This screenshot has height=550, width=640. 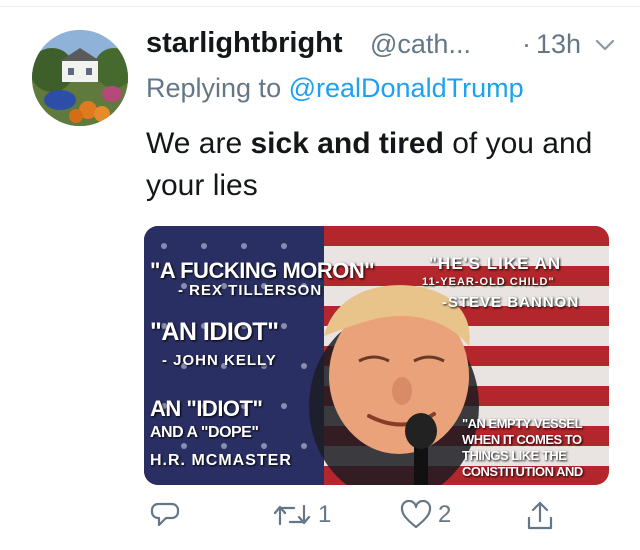 I want to click on quote-5-line3: THINGS LIKE THE, so click(x=514, y=455).